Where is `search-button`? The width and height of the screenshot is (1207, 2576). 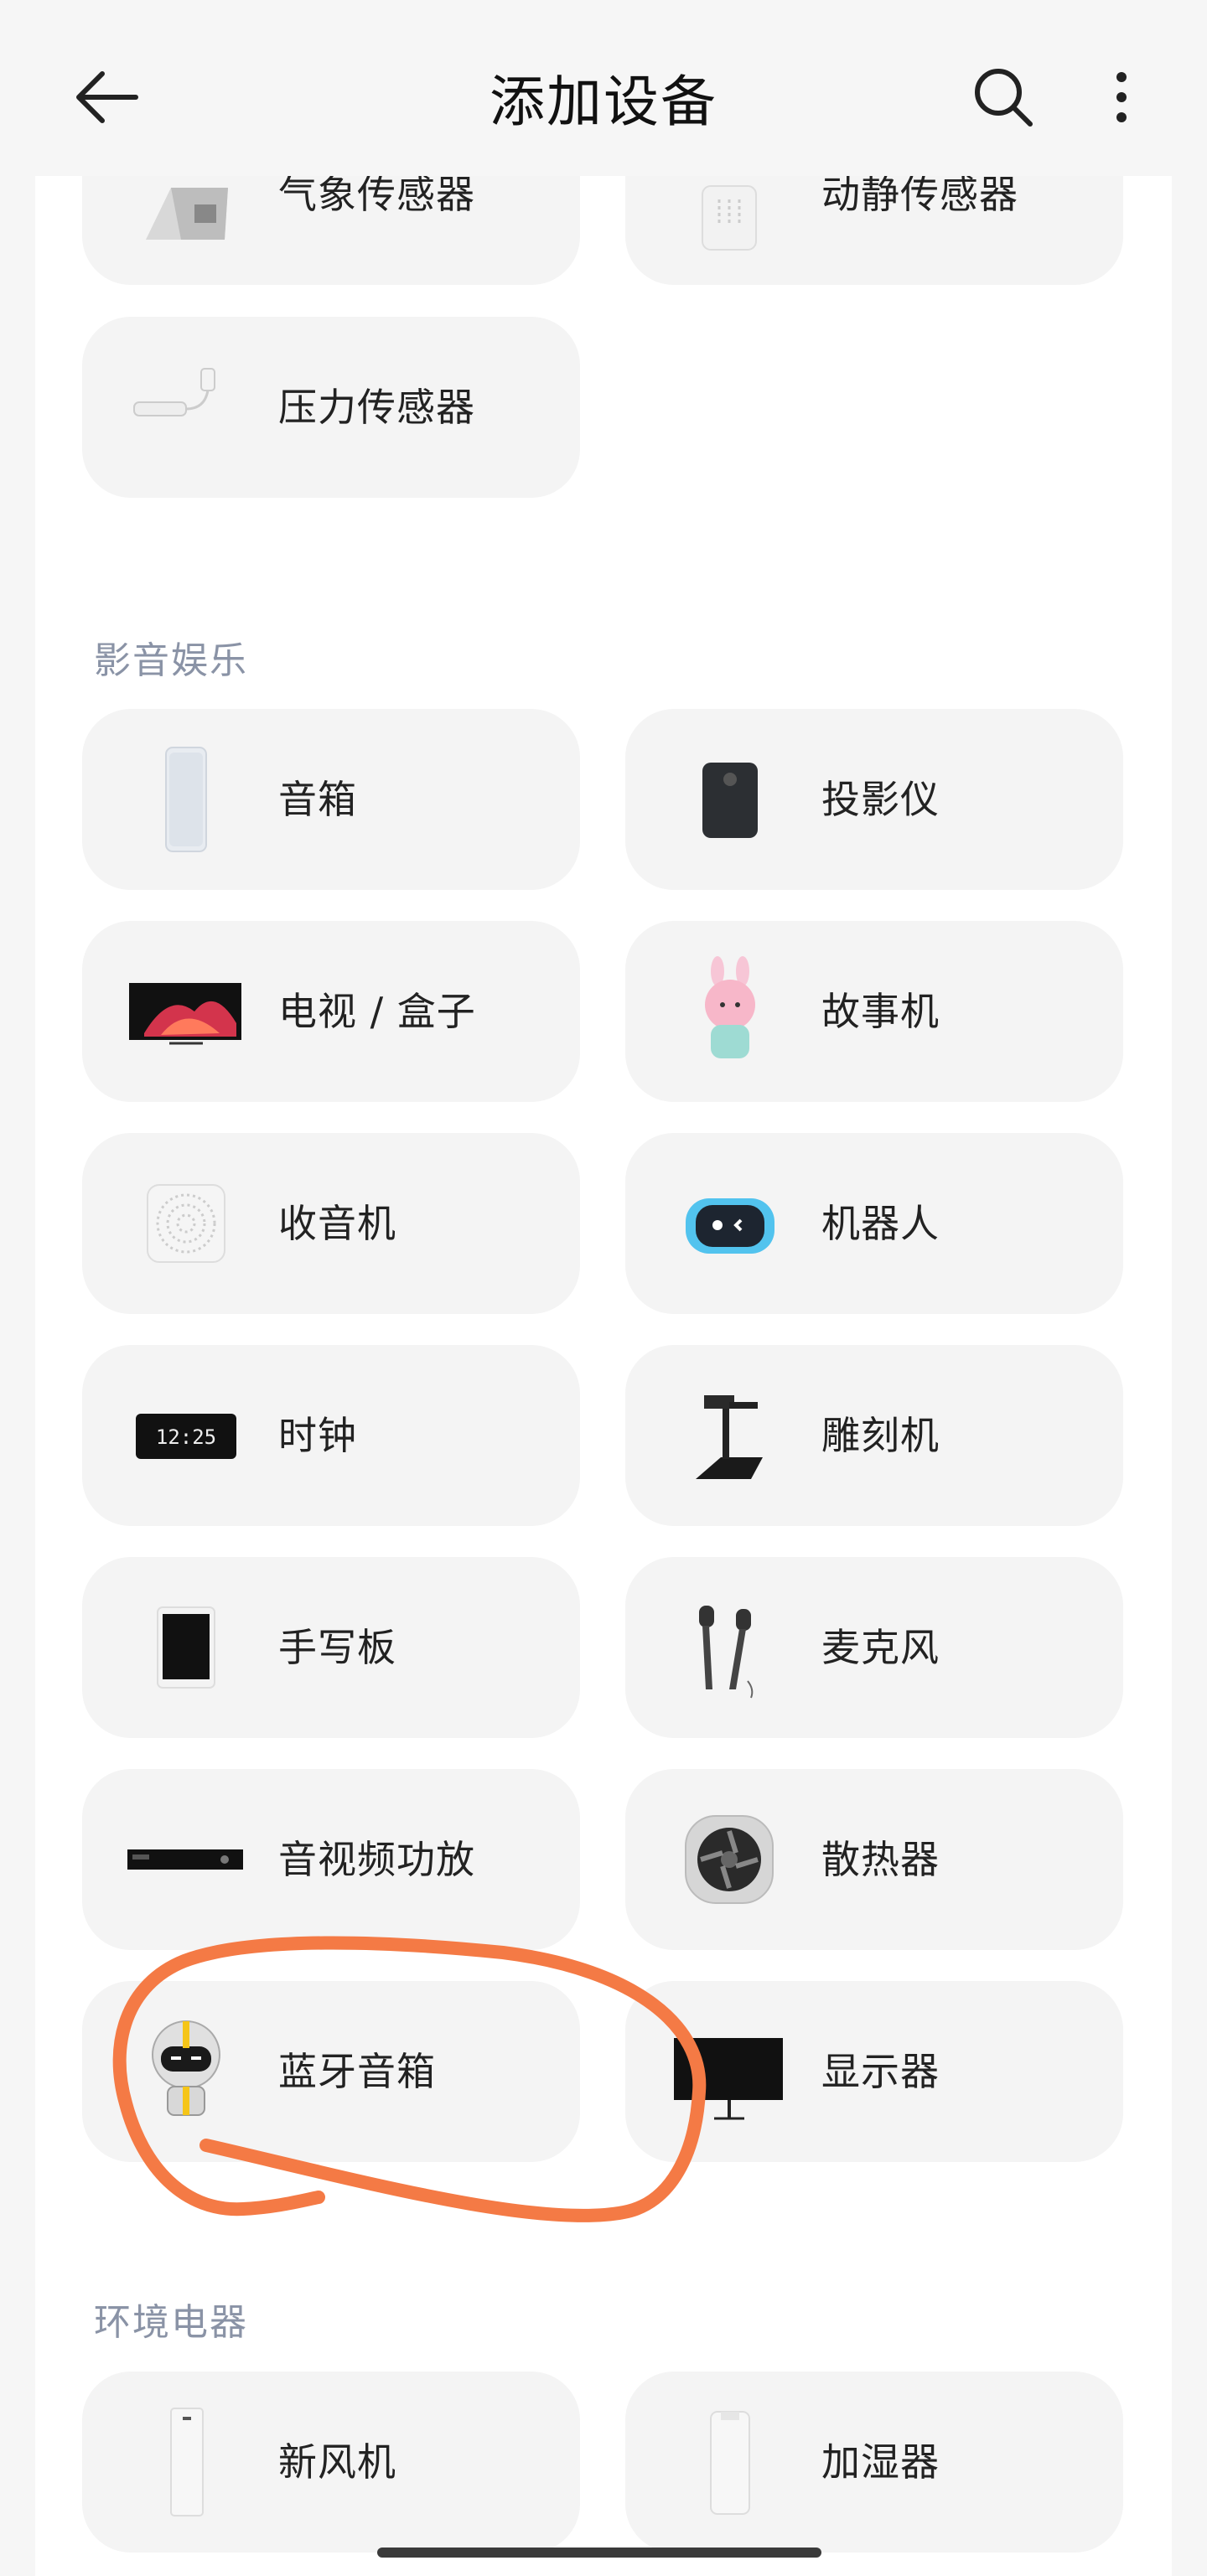 search-button is located at coordinates (1004, 97).